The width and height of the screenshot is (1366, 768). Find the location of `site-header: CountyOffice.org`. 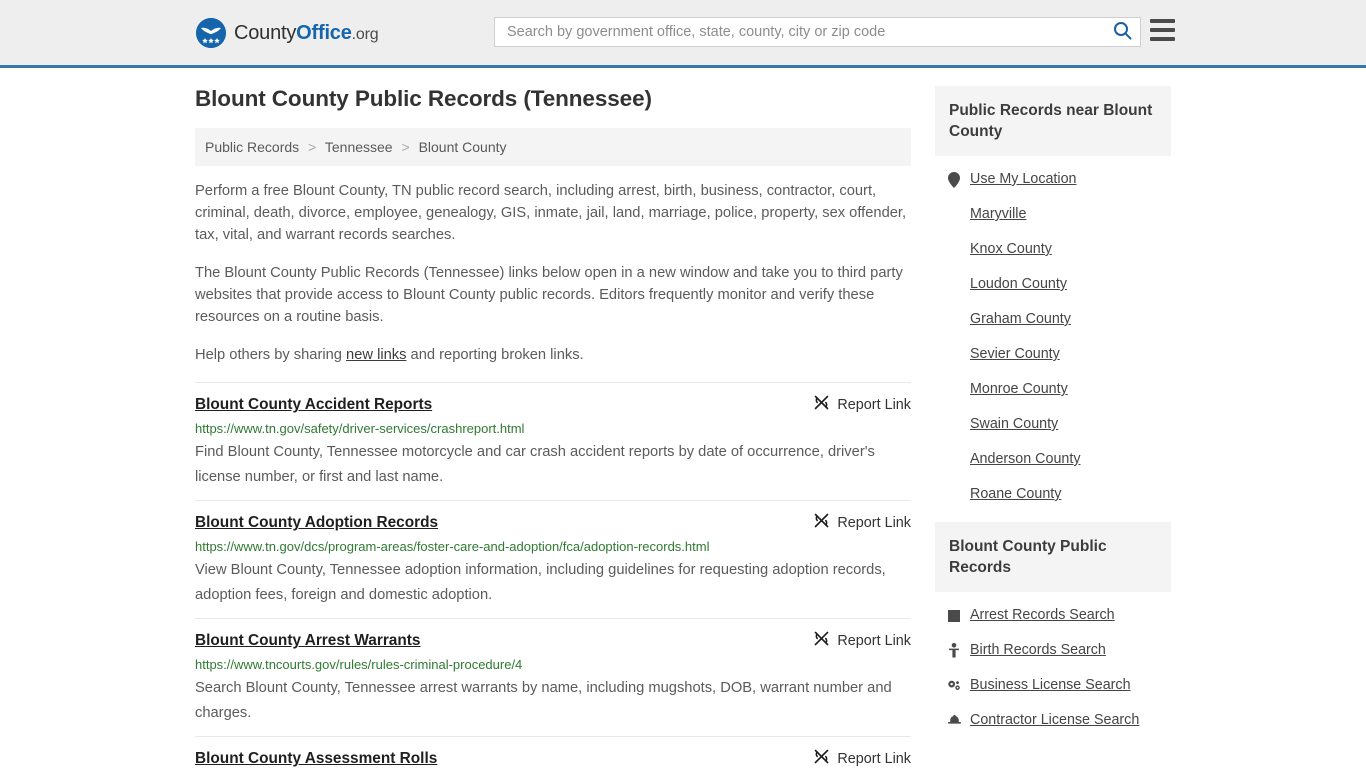

site-header: CountyOffice.org is located at coordinates (683, 34).